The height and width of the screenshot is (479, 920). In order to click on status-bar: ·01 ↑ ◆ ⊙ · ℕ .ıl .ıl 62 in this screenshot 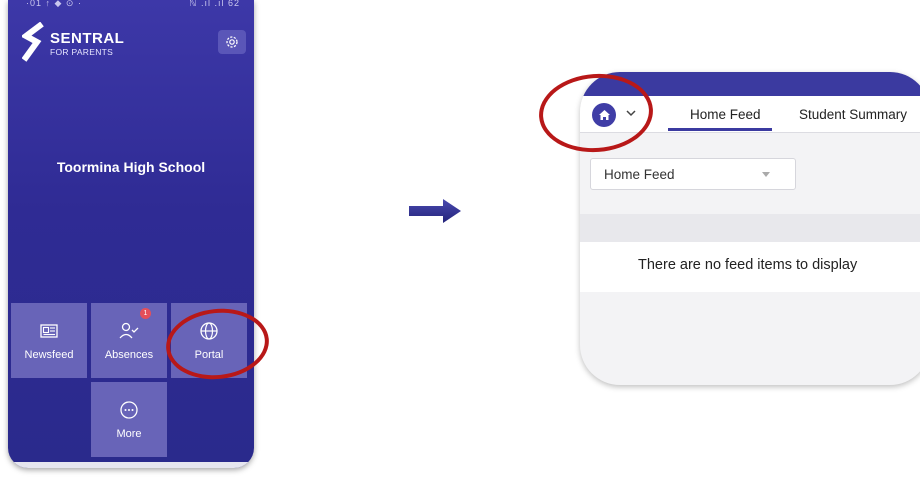, I will do `click(131, 5)`.